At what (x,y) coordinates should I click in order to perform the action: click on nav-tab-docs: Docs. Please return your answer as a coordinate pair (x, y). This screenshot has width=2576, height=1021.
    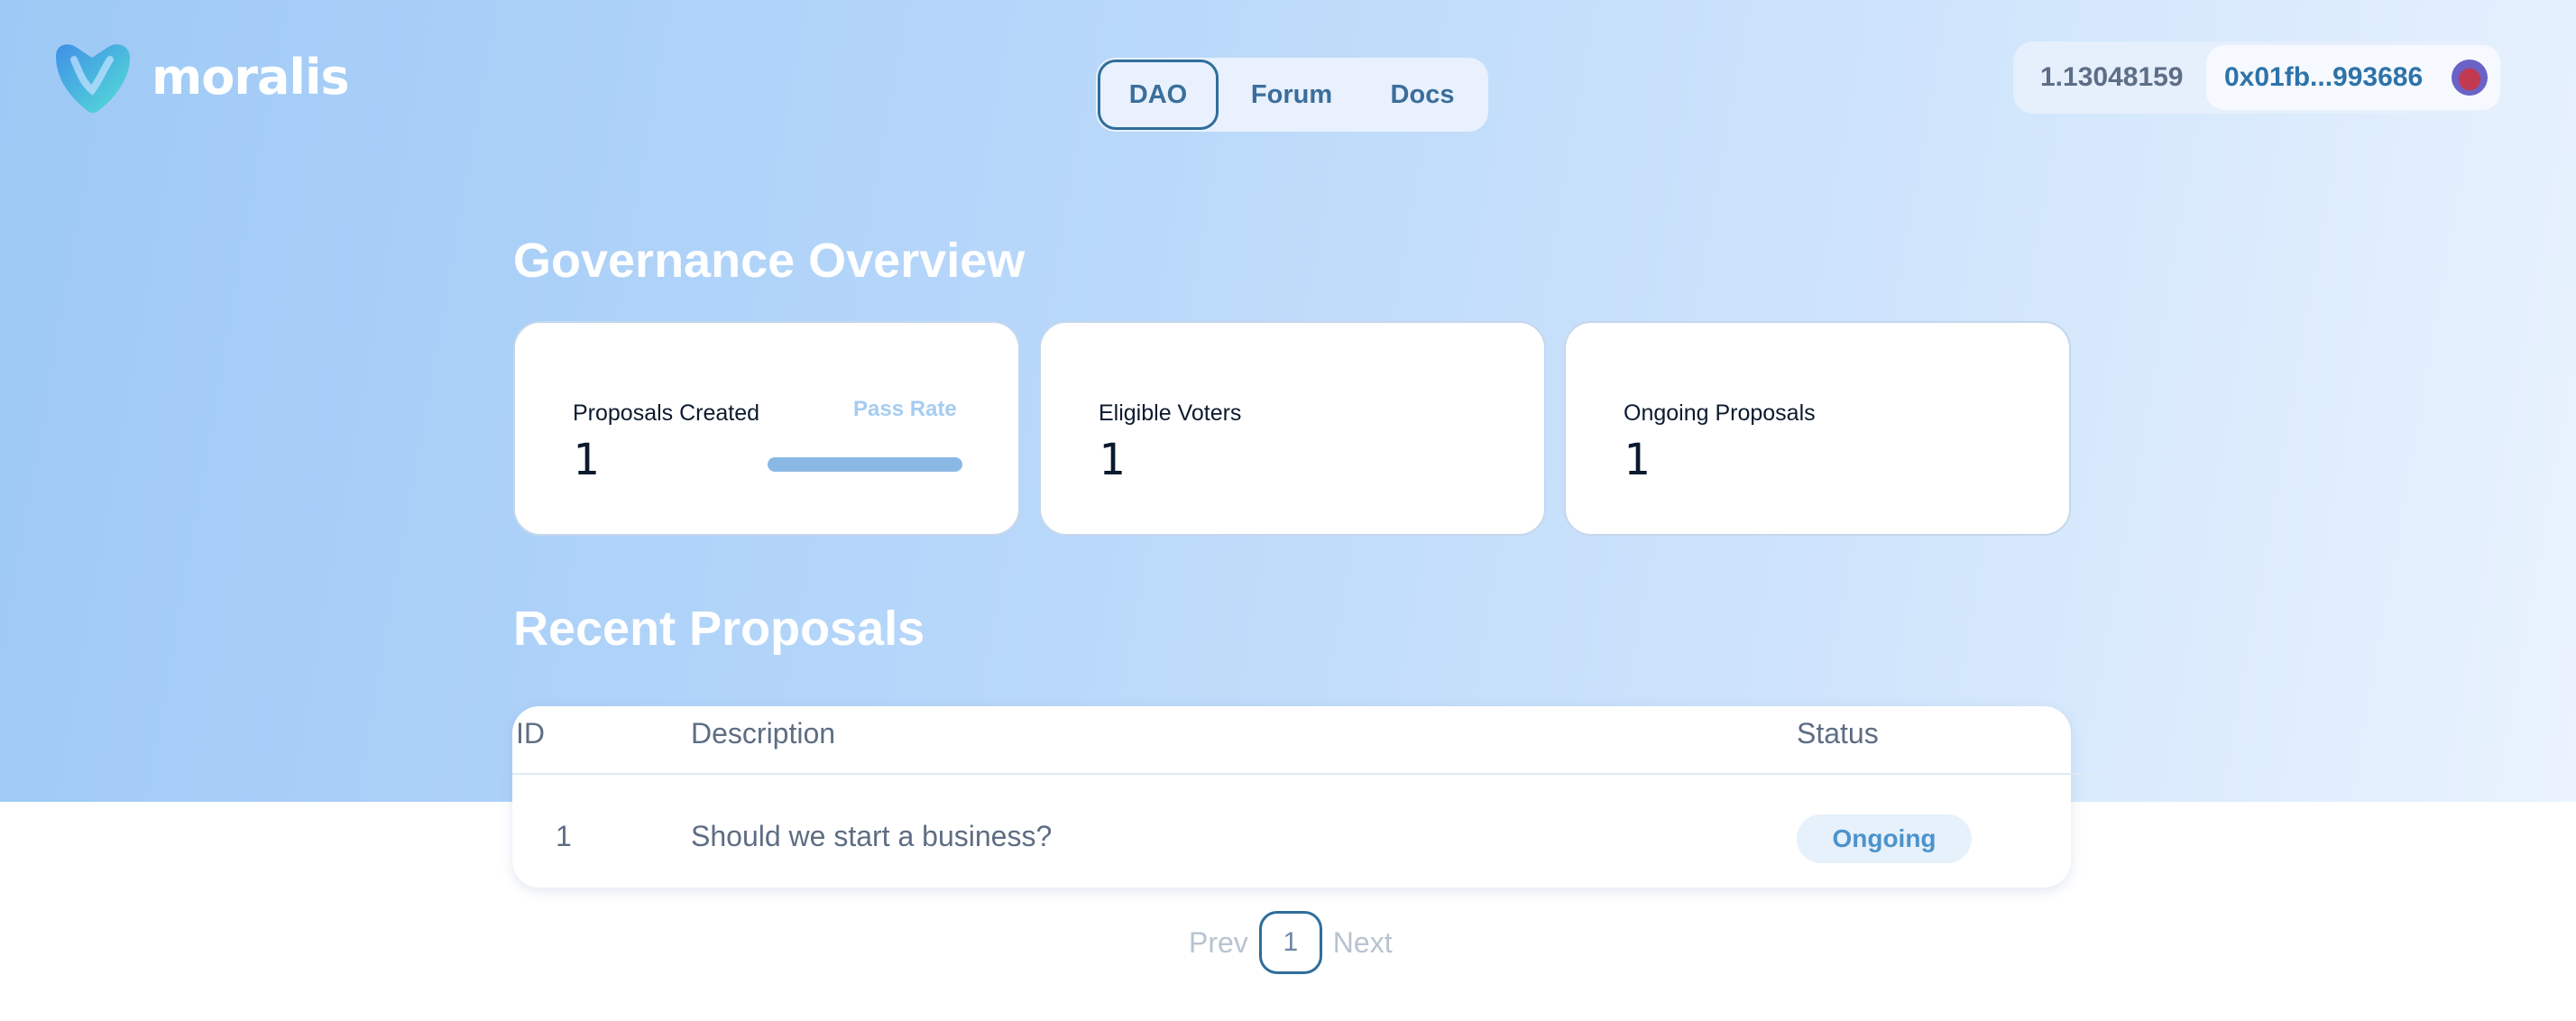
    Looking at the image, I should click on (1422, 95).